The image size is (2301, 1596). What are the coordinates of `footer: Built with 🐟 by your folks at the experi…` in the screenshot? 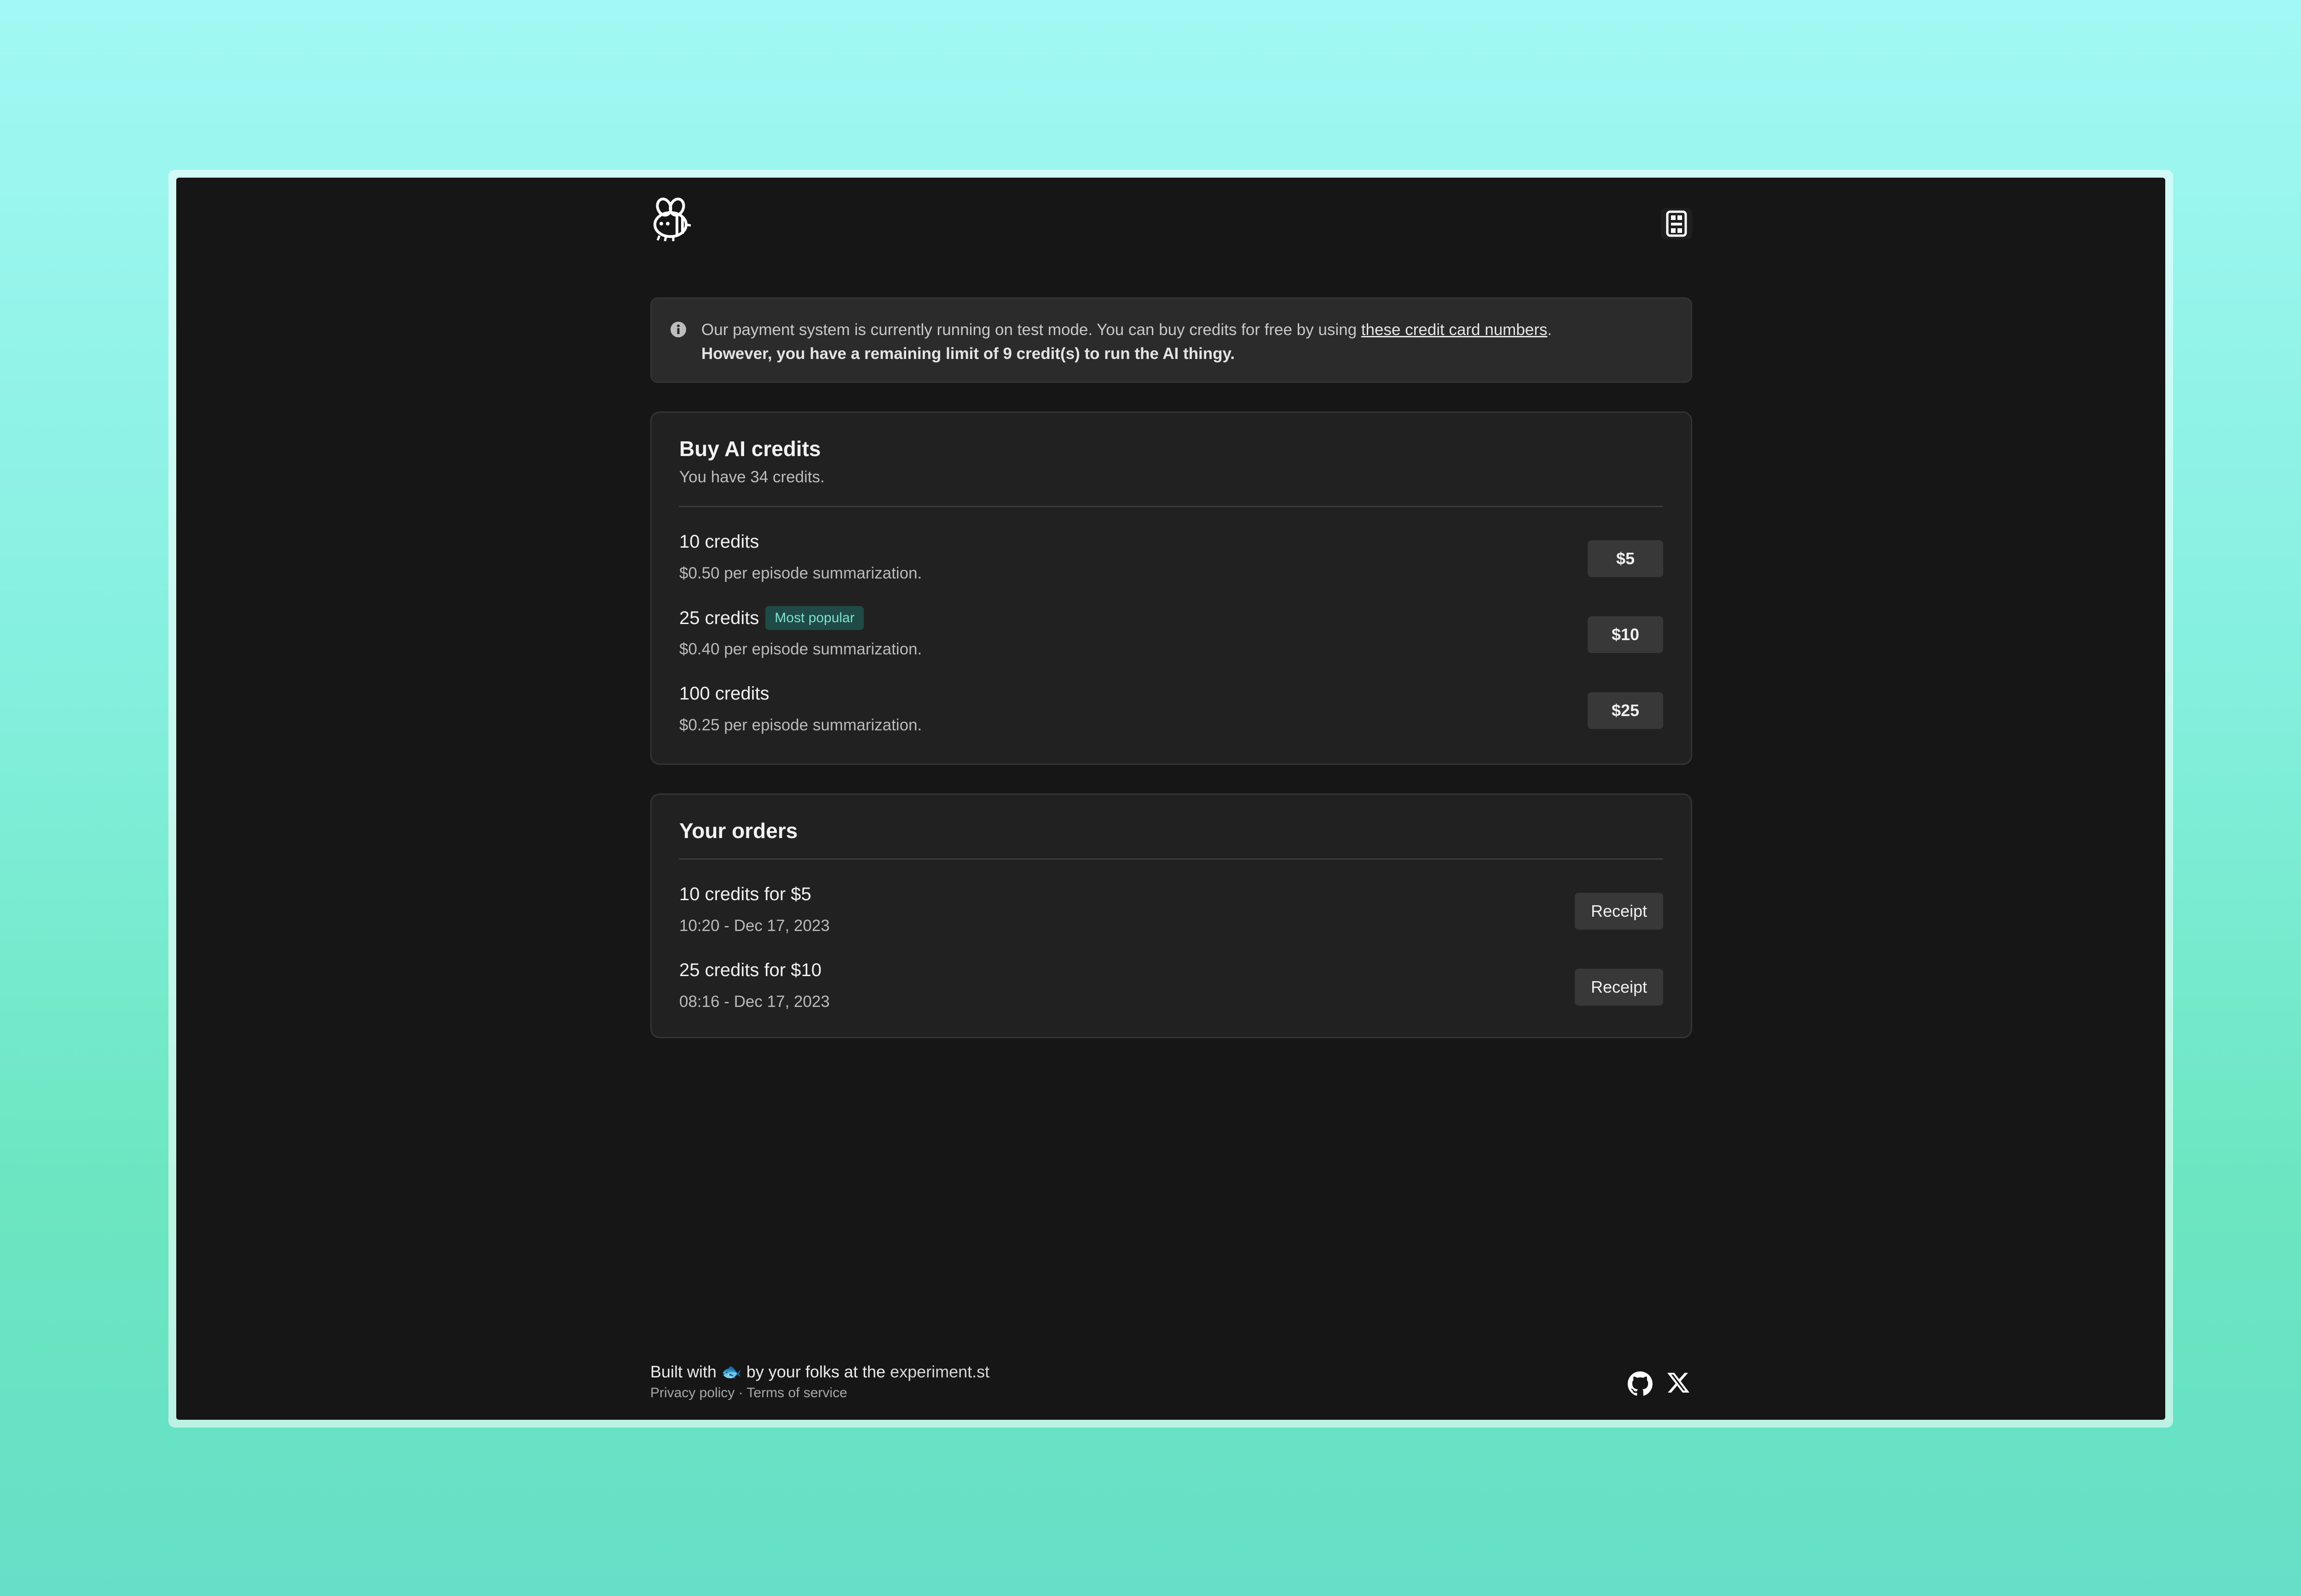 It's located at (1171, 1390).